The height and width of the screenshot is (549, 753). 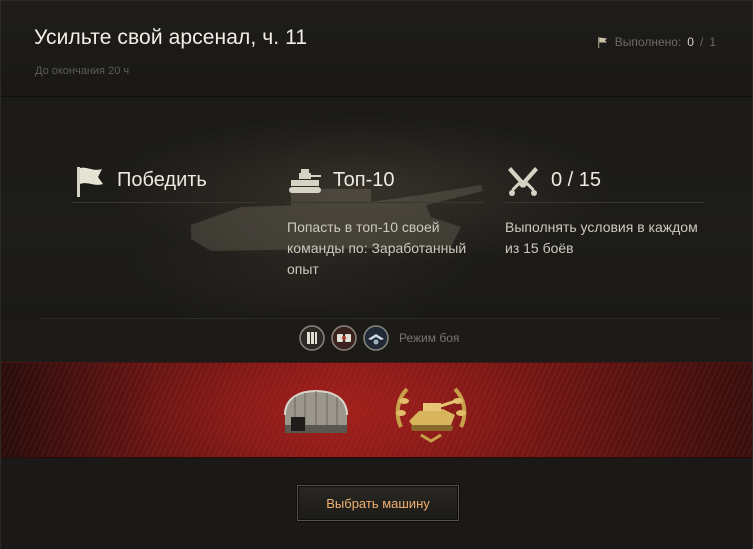 What do you see at coordinates (376, 338) in the screenshot?
I see `ranked-battle-icon` at bounding box center [376, 338].